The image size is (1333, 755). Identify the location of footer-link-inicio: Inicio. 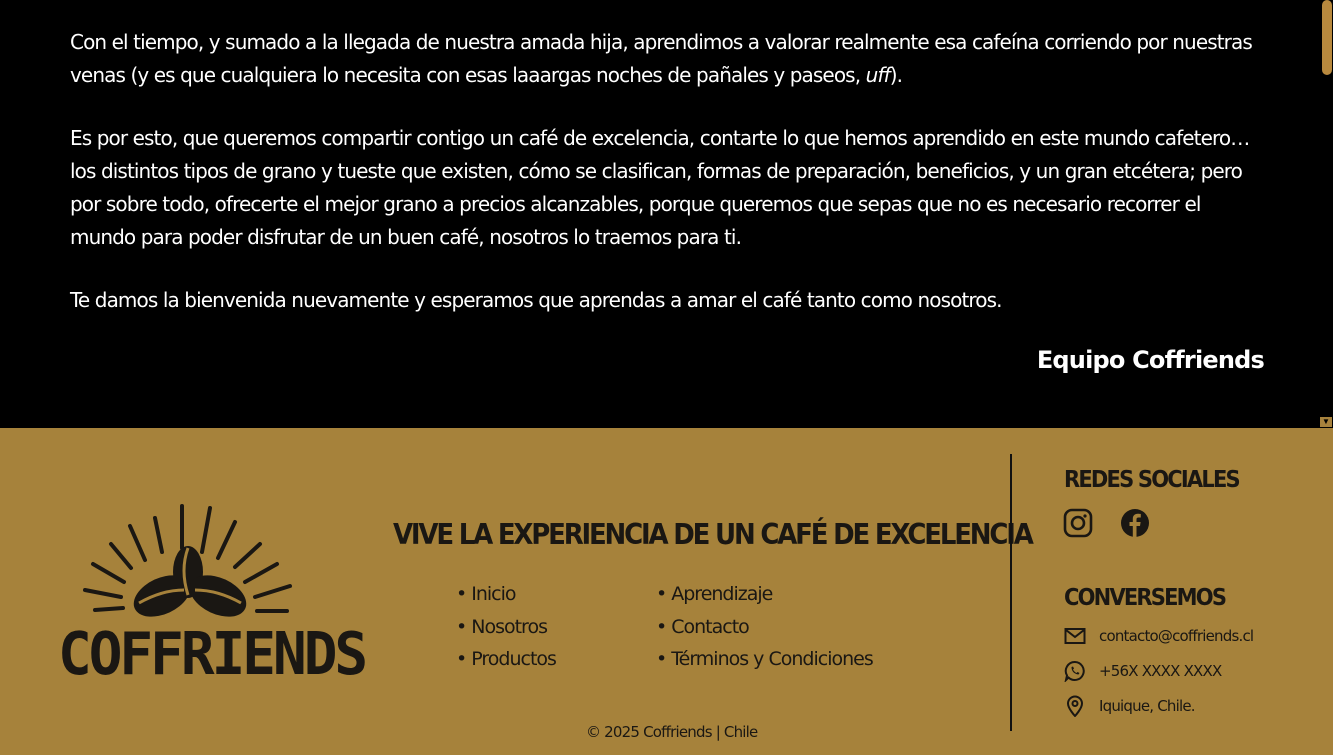
(506, 594).